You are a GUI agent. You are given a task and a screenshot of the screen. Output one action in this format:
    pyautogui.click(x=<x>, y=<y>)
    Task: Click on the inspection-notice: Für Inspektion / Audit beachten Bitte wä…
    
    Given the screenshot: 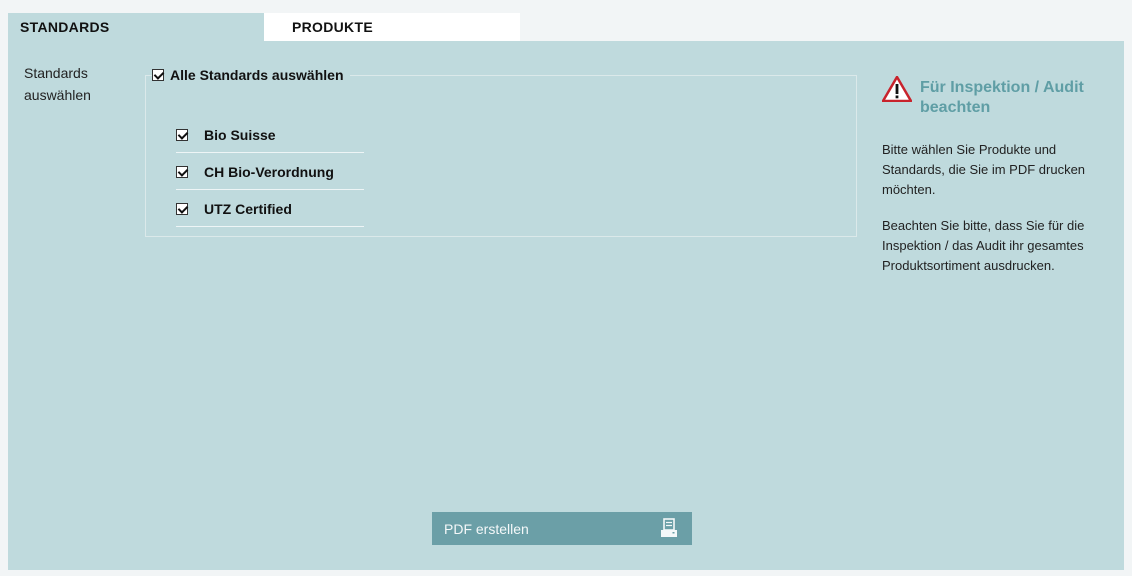 What is the action you would take?
    pyautogui.click(x=1002, y=184)
    